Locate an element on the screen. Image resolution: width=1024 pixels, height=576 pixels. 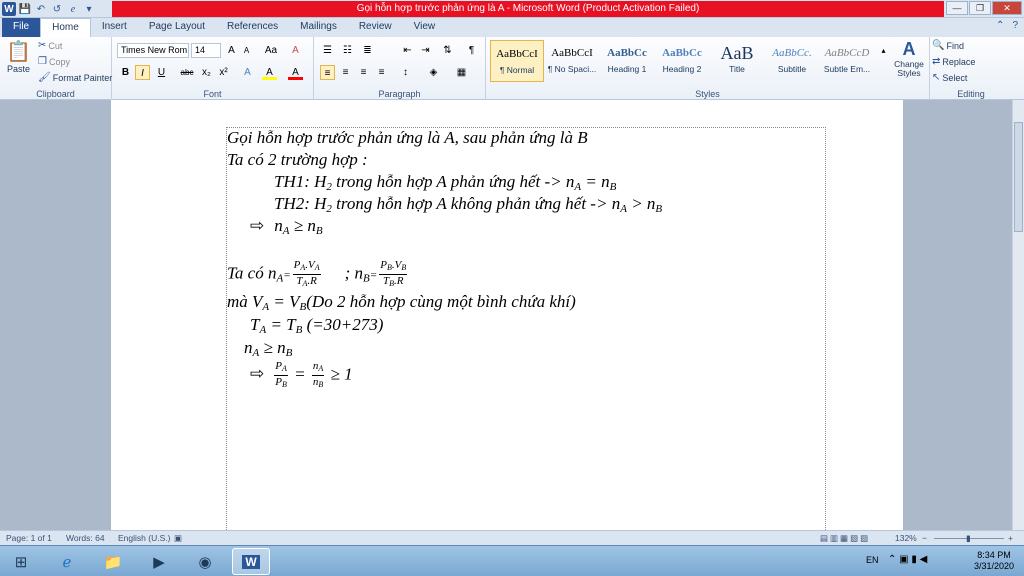
minimize-button: — is located at coordinates (957, 8).